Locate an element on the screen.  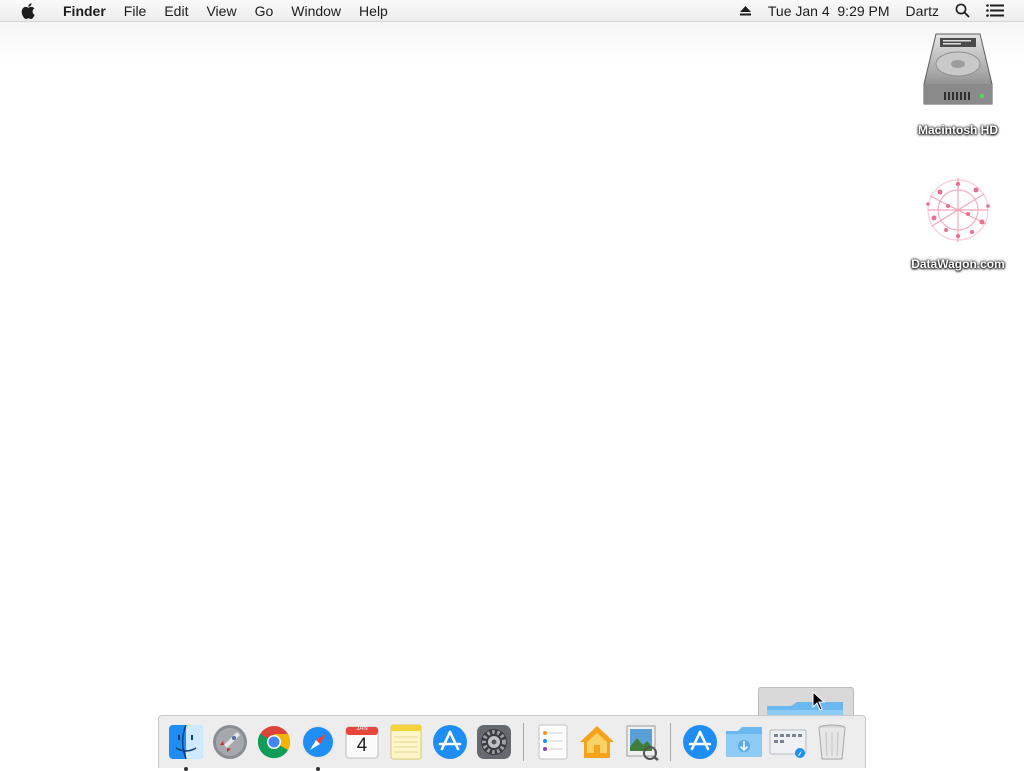
desktop-icon-label: Macintosh HD is located at coordinates (957, 130).